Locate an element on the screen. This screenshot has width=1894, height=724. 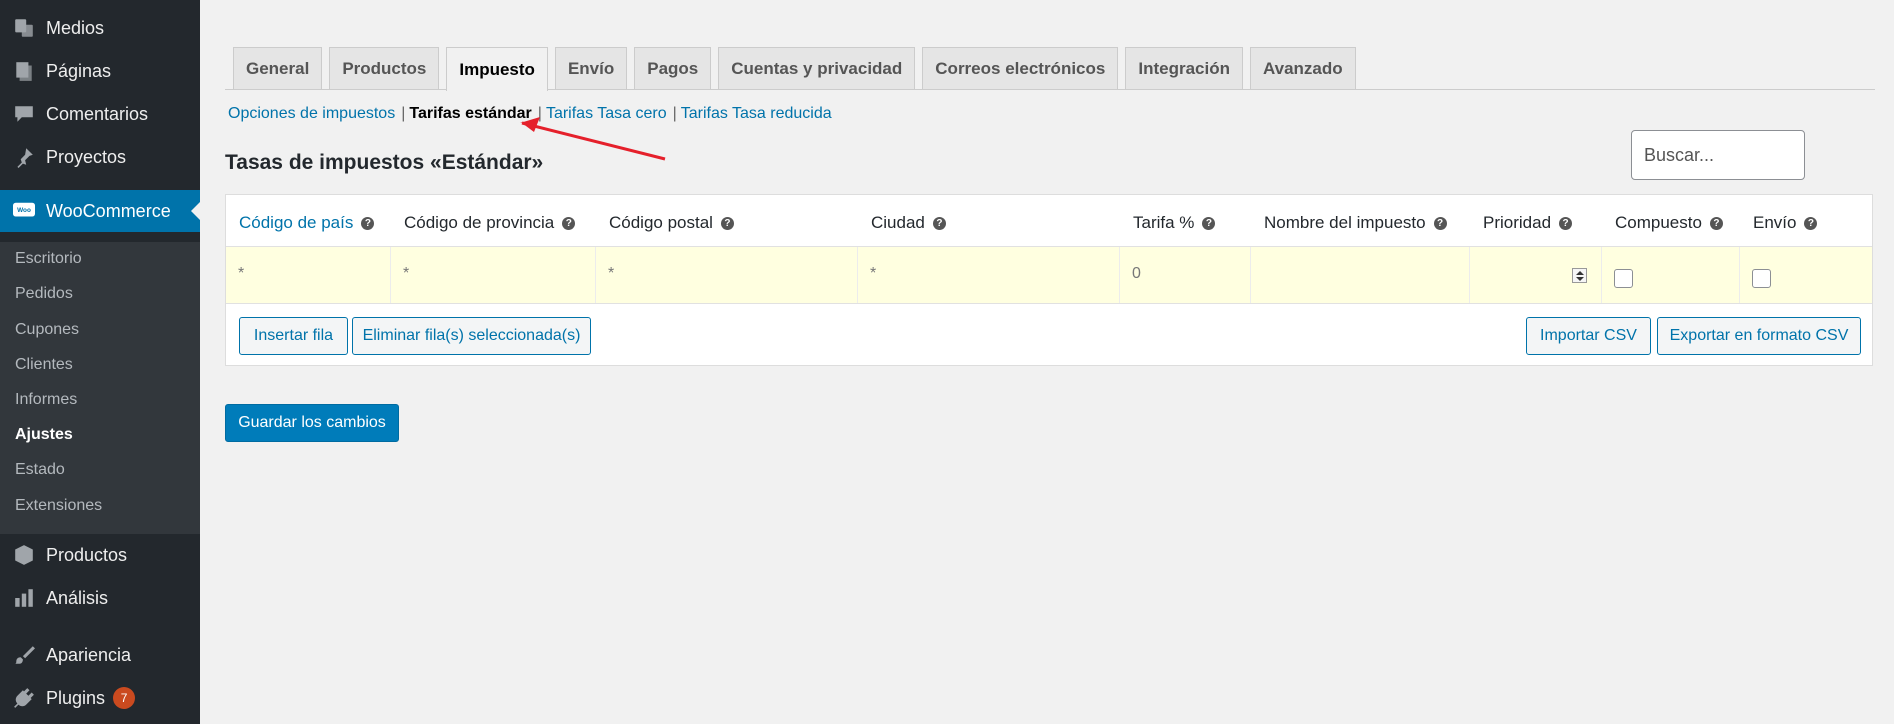
woo-icon: Woo is located at coordinates (24, 211).